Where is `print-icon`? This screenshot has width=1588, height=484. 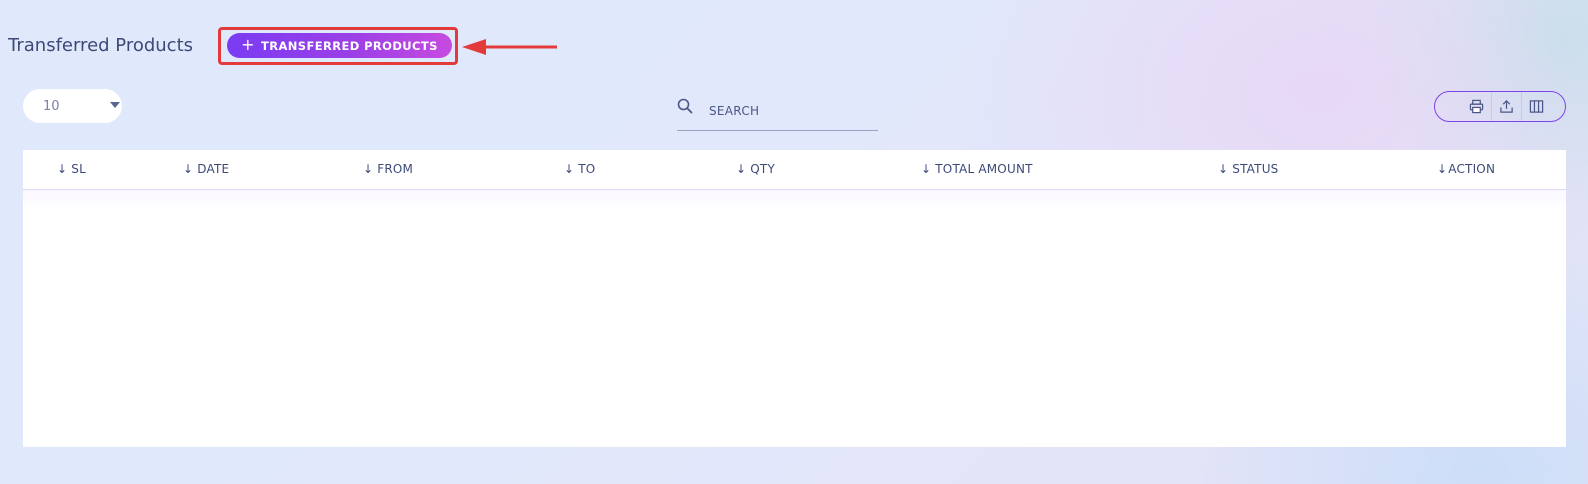 print-icon is located at coordinates (1476, 106).